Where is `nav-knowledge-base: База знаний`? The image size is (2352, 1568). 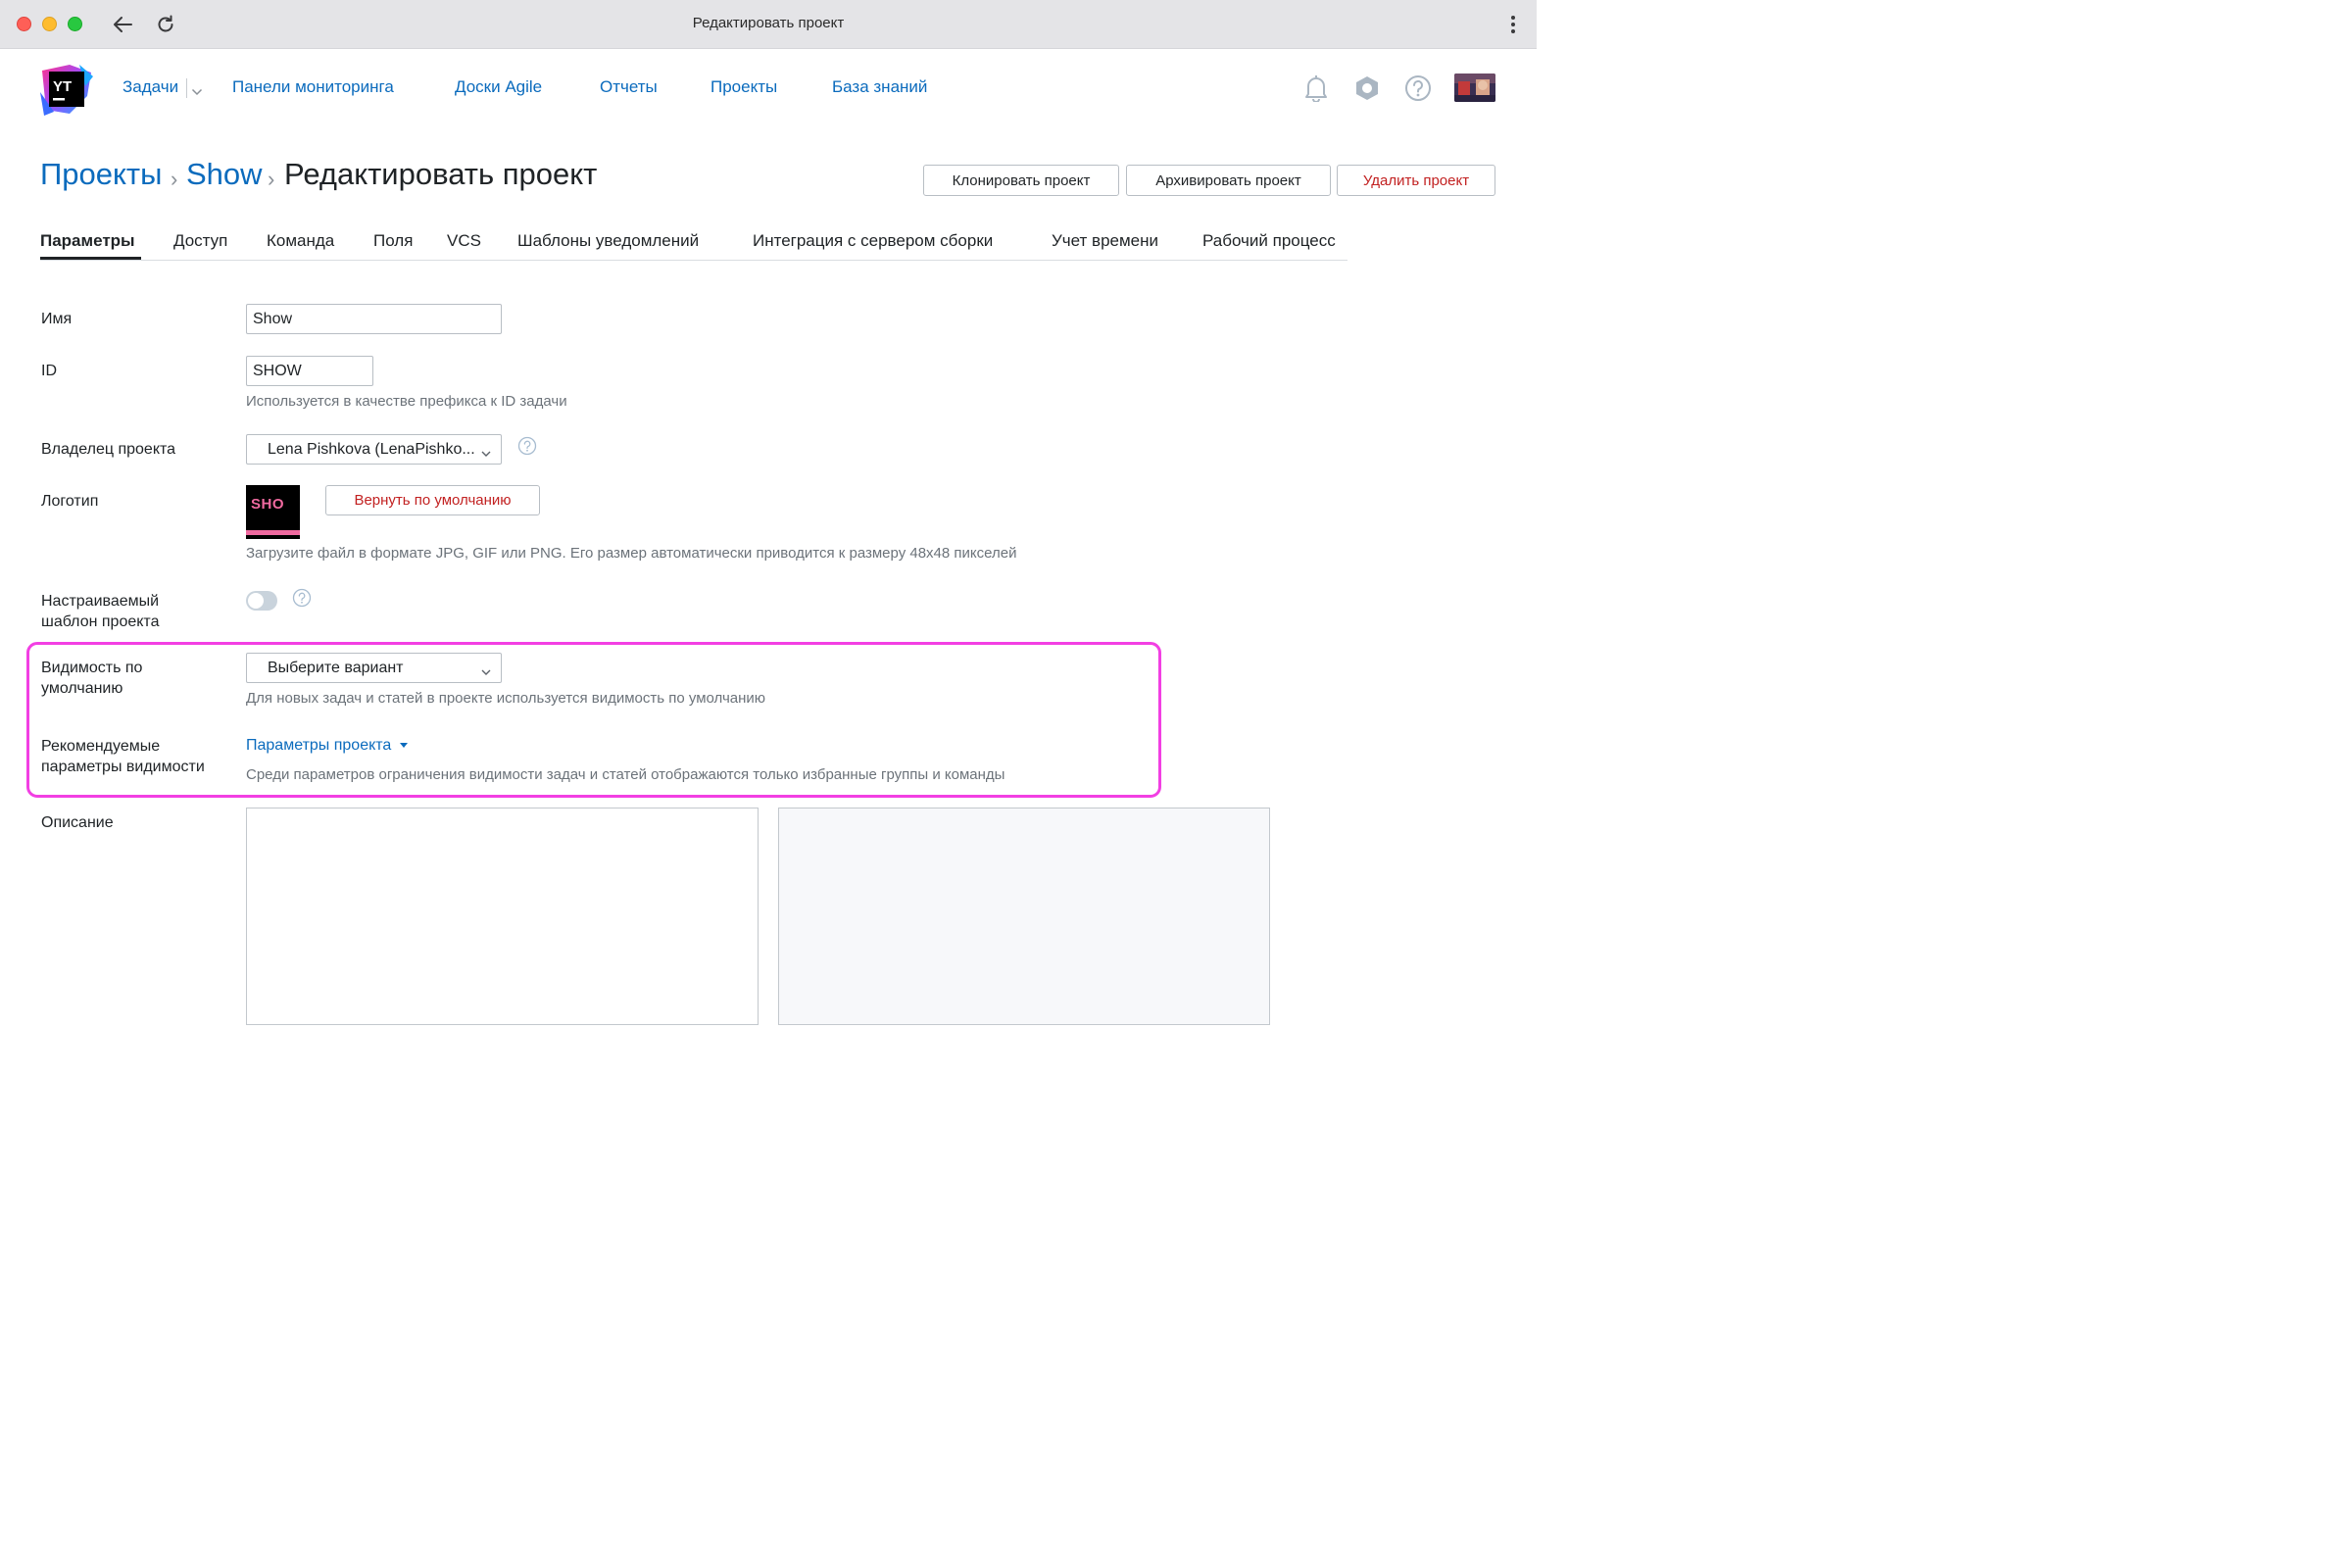 nav-knowledge-base: База знаний is located at coordinates (879, 87).